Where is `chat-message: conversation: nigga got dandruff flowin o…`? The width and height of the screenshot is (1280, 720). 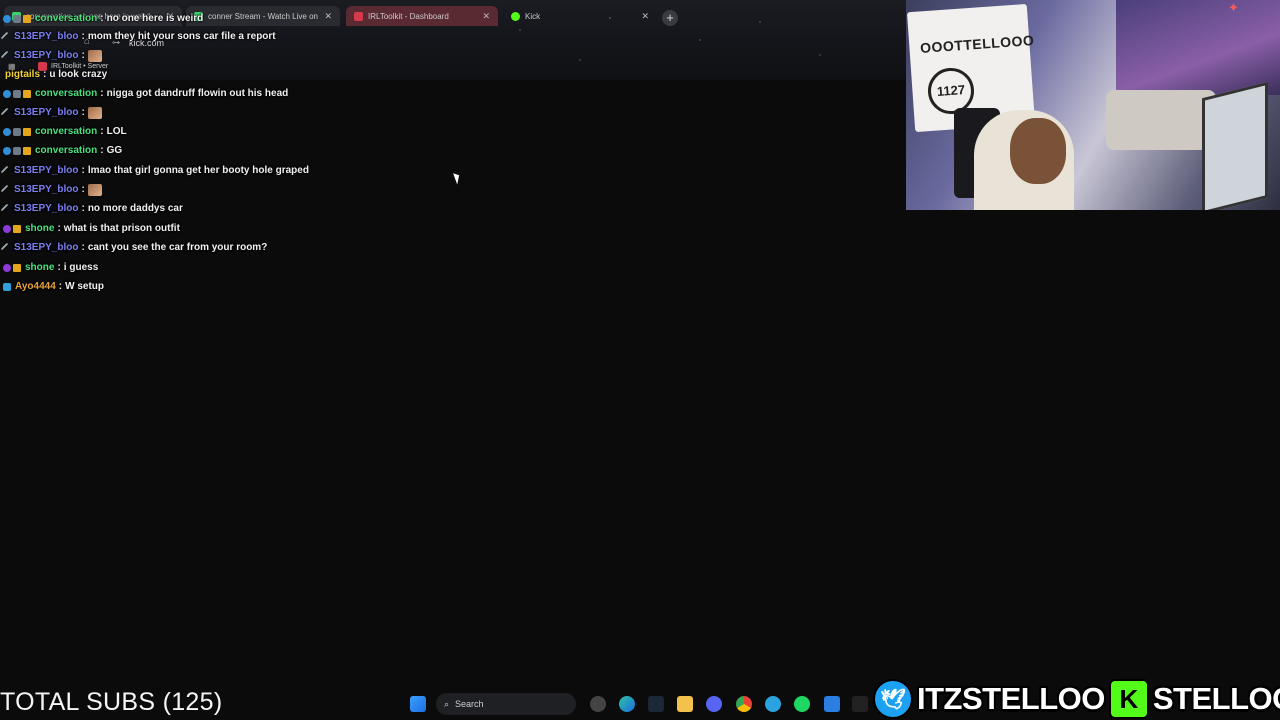
chat-message: conversation: nigga got dandruff flowin o… is located at coordinates (145, 93).